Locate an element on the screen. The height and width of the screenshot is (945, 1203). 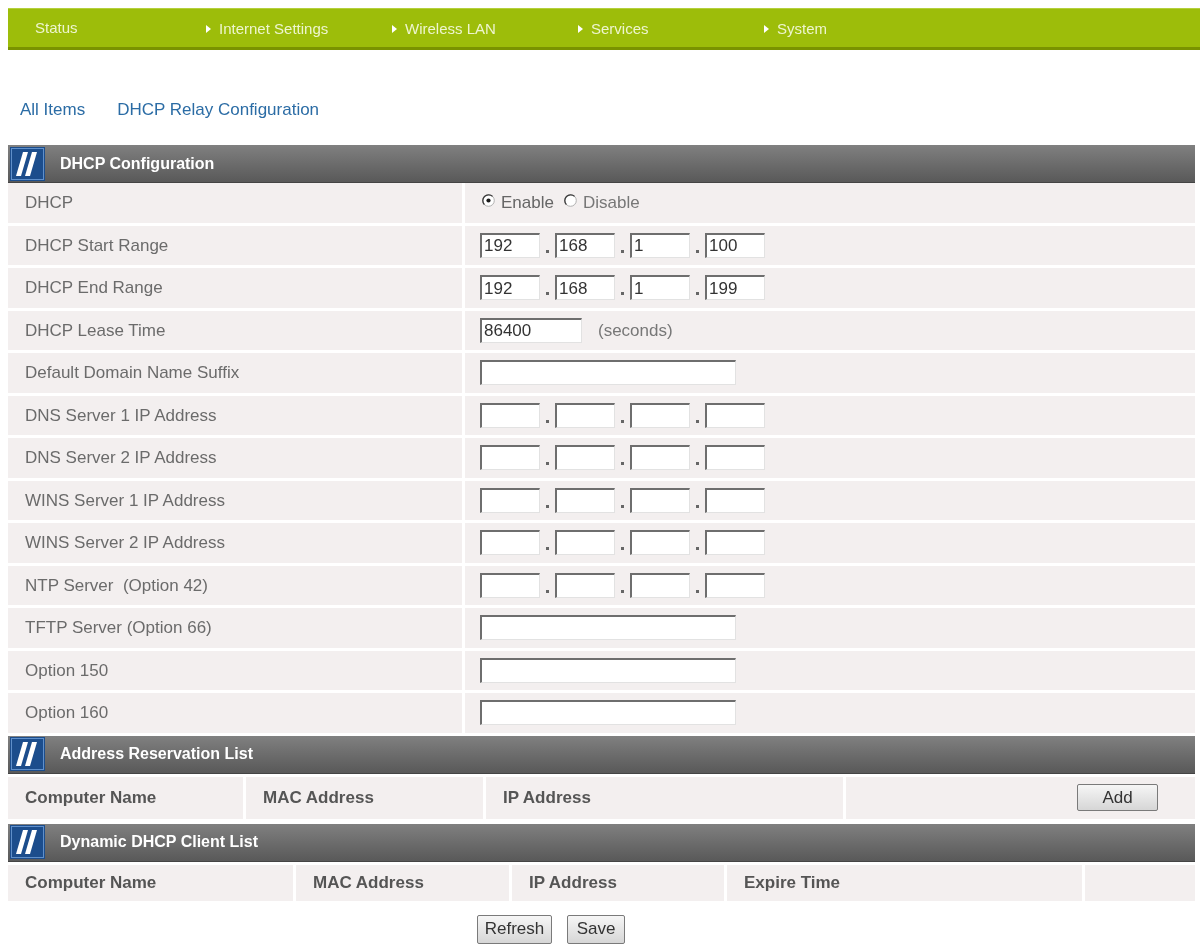
unit-label: (seconds) is located at coordinates (635, 330).